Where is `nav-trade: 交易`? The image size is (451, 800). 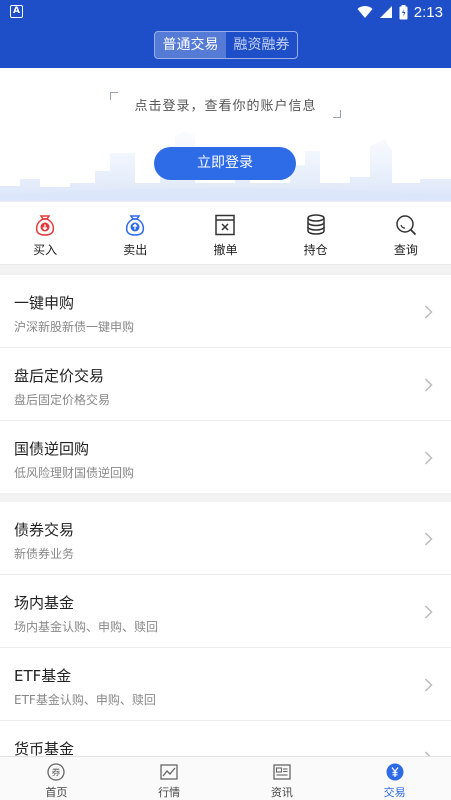
nav-trade: 交易 is located at coordinates (394, 778).